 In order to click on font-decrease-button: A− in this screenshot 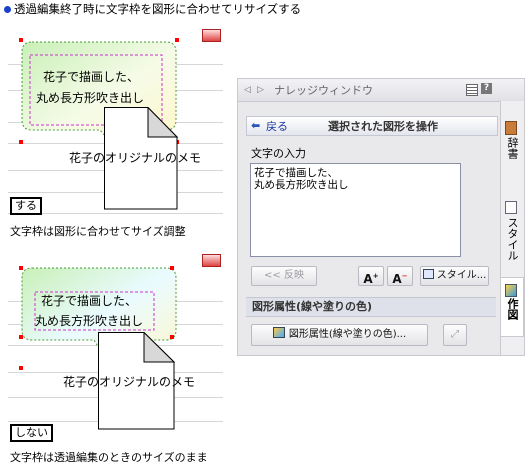, I will do `click(400, 276)`.